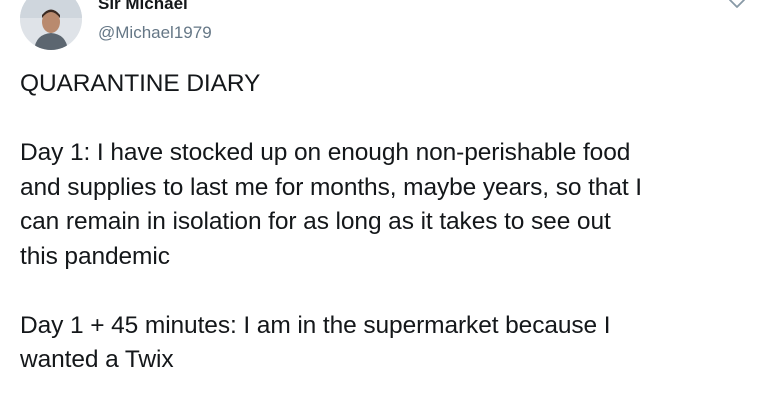 This screenshot has width=768, height=402. I want to click on username: @Michael1979, so click(155, 33).